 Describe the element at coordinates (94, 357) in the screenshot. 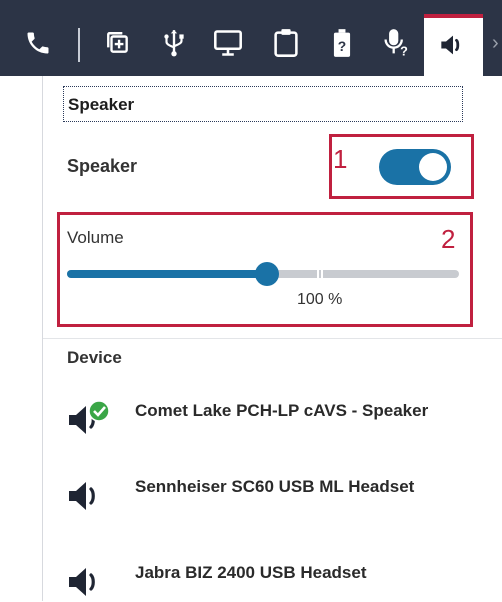

I see `device-section-header: Device` at that location.